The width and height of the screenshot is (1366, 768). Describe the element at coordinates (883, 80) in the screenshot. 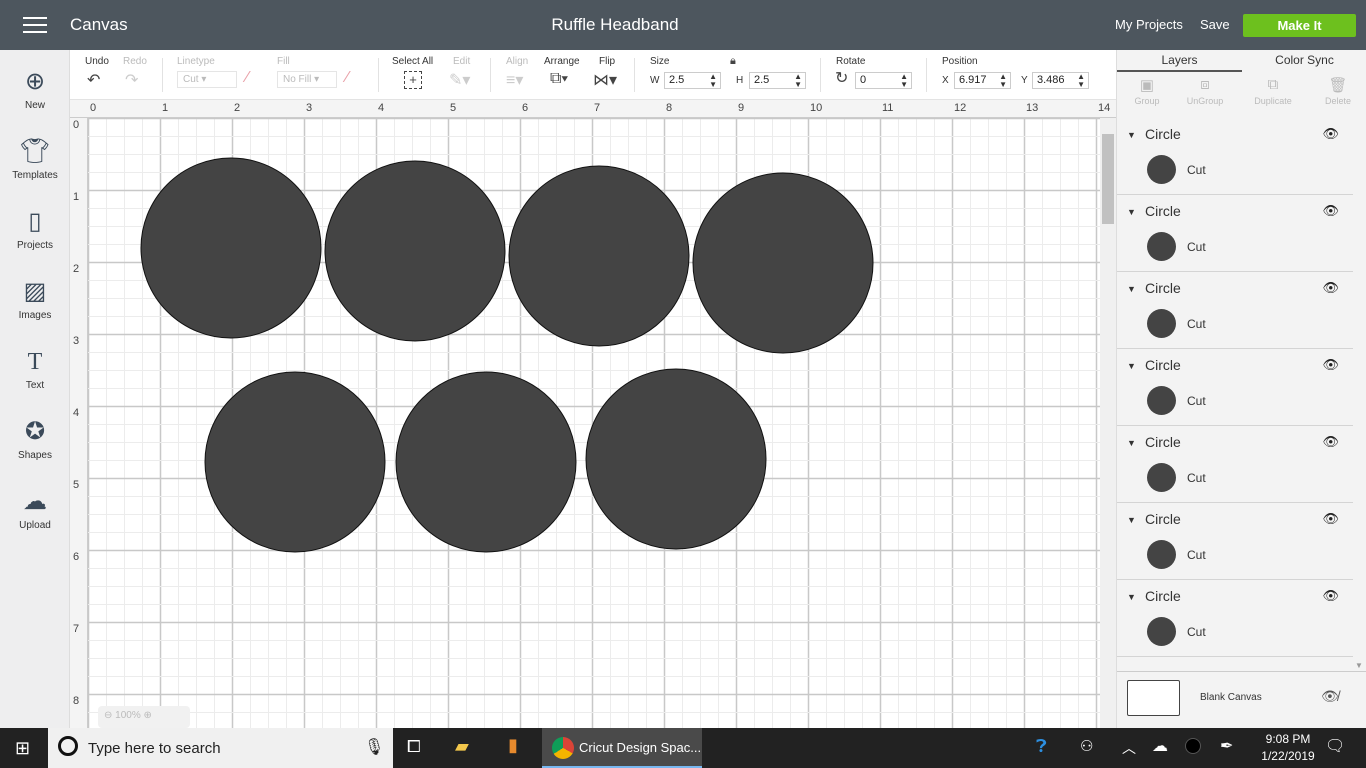

I see `rotate-input: 0 ▲ ▼` at that location.